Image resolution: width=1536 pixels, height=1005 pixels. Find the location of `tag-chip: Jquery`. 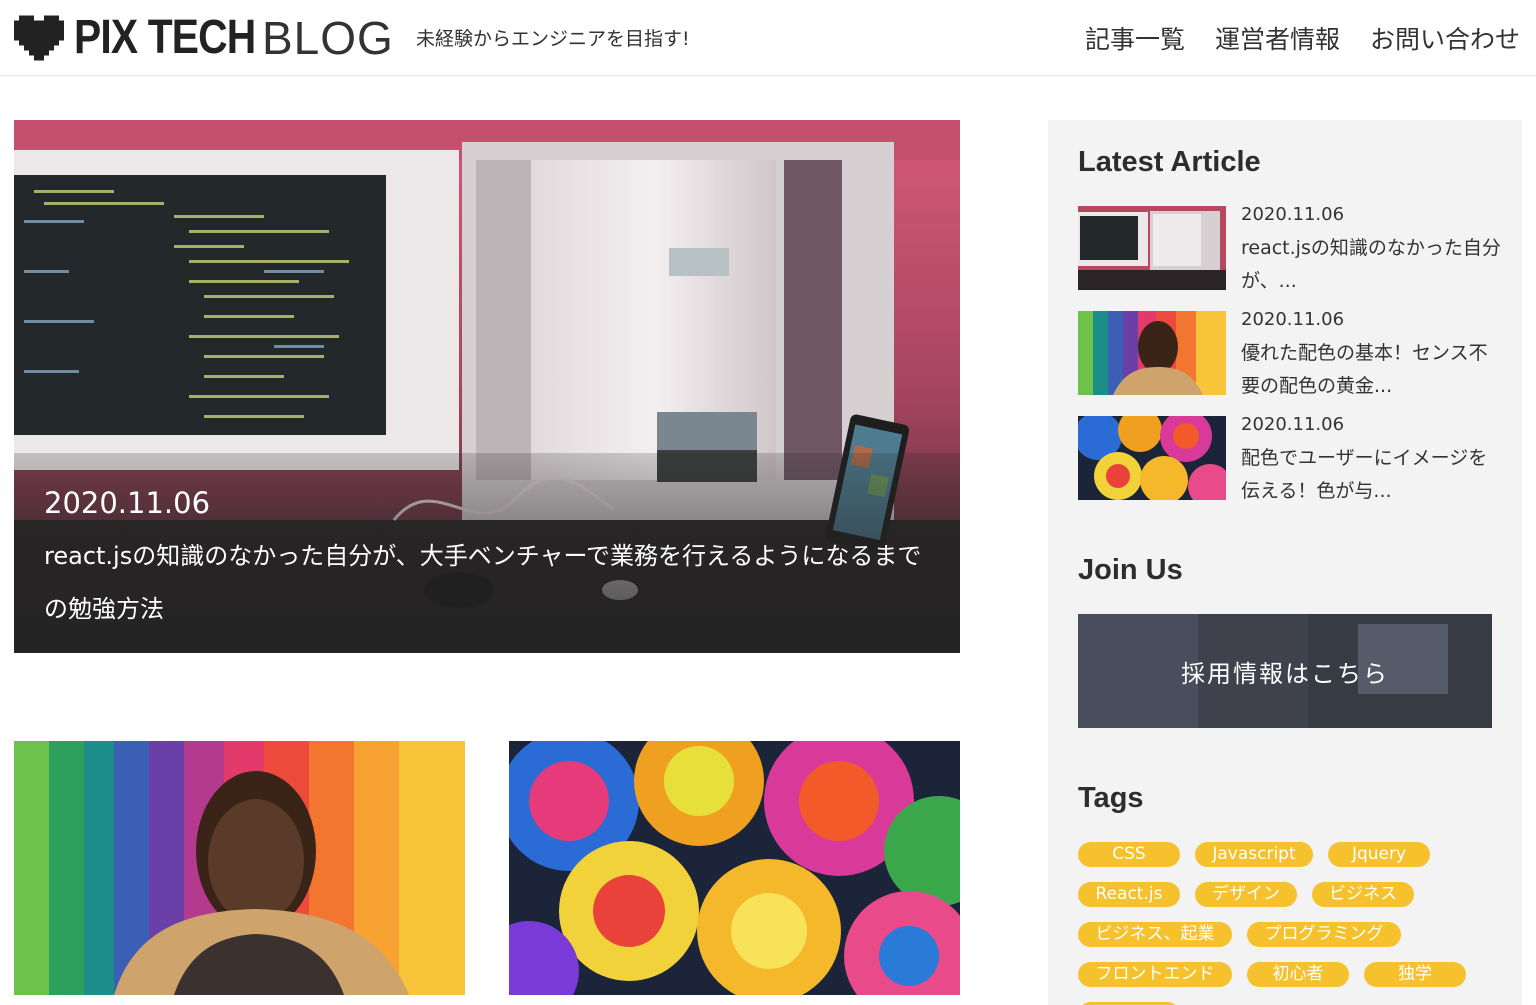

tag-chip: Jquery is located at coordinates (1379, 854).